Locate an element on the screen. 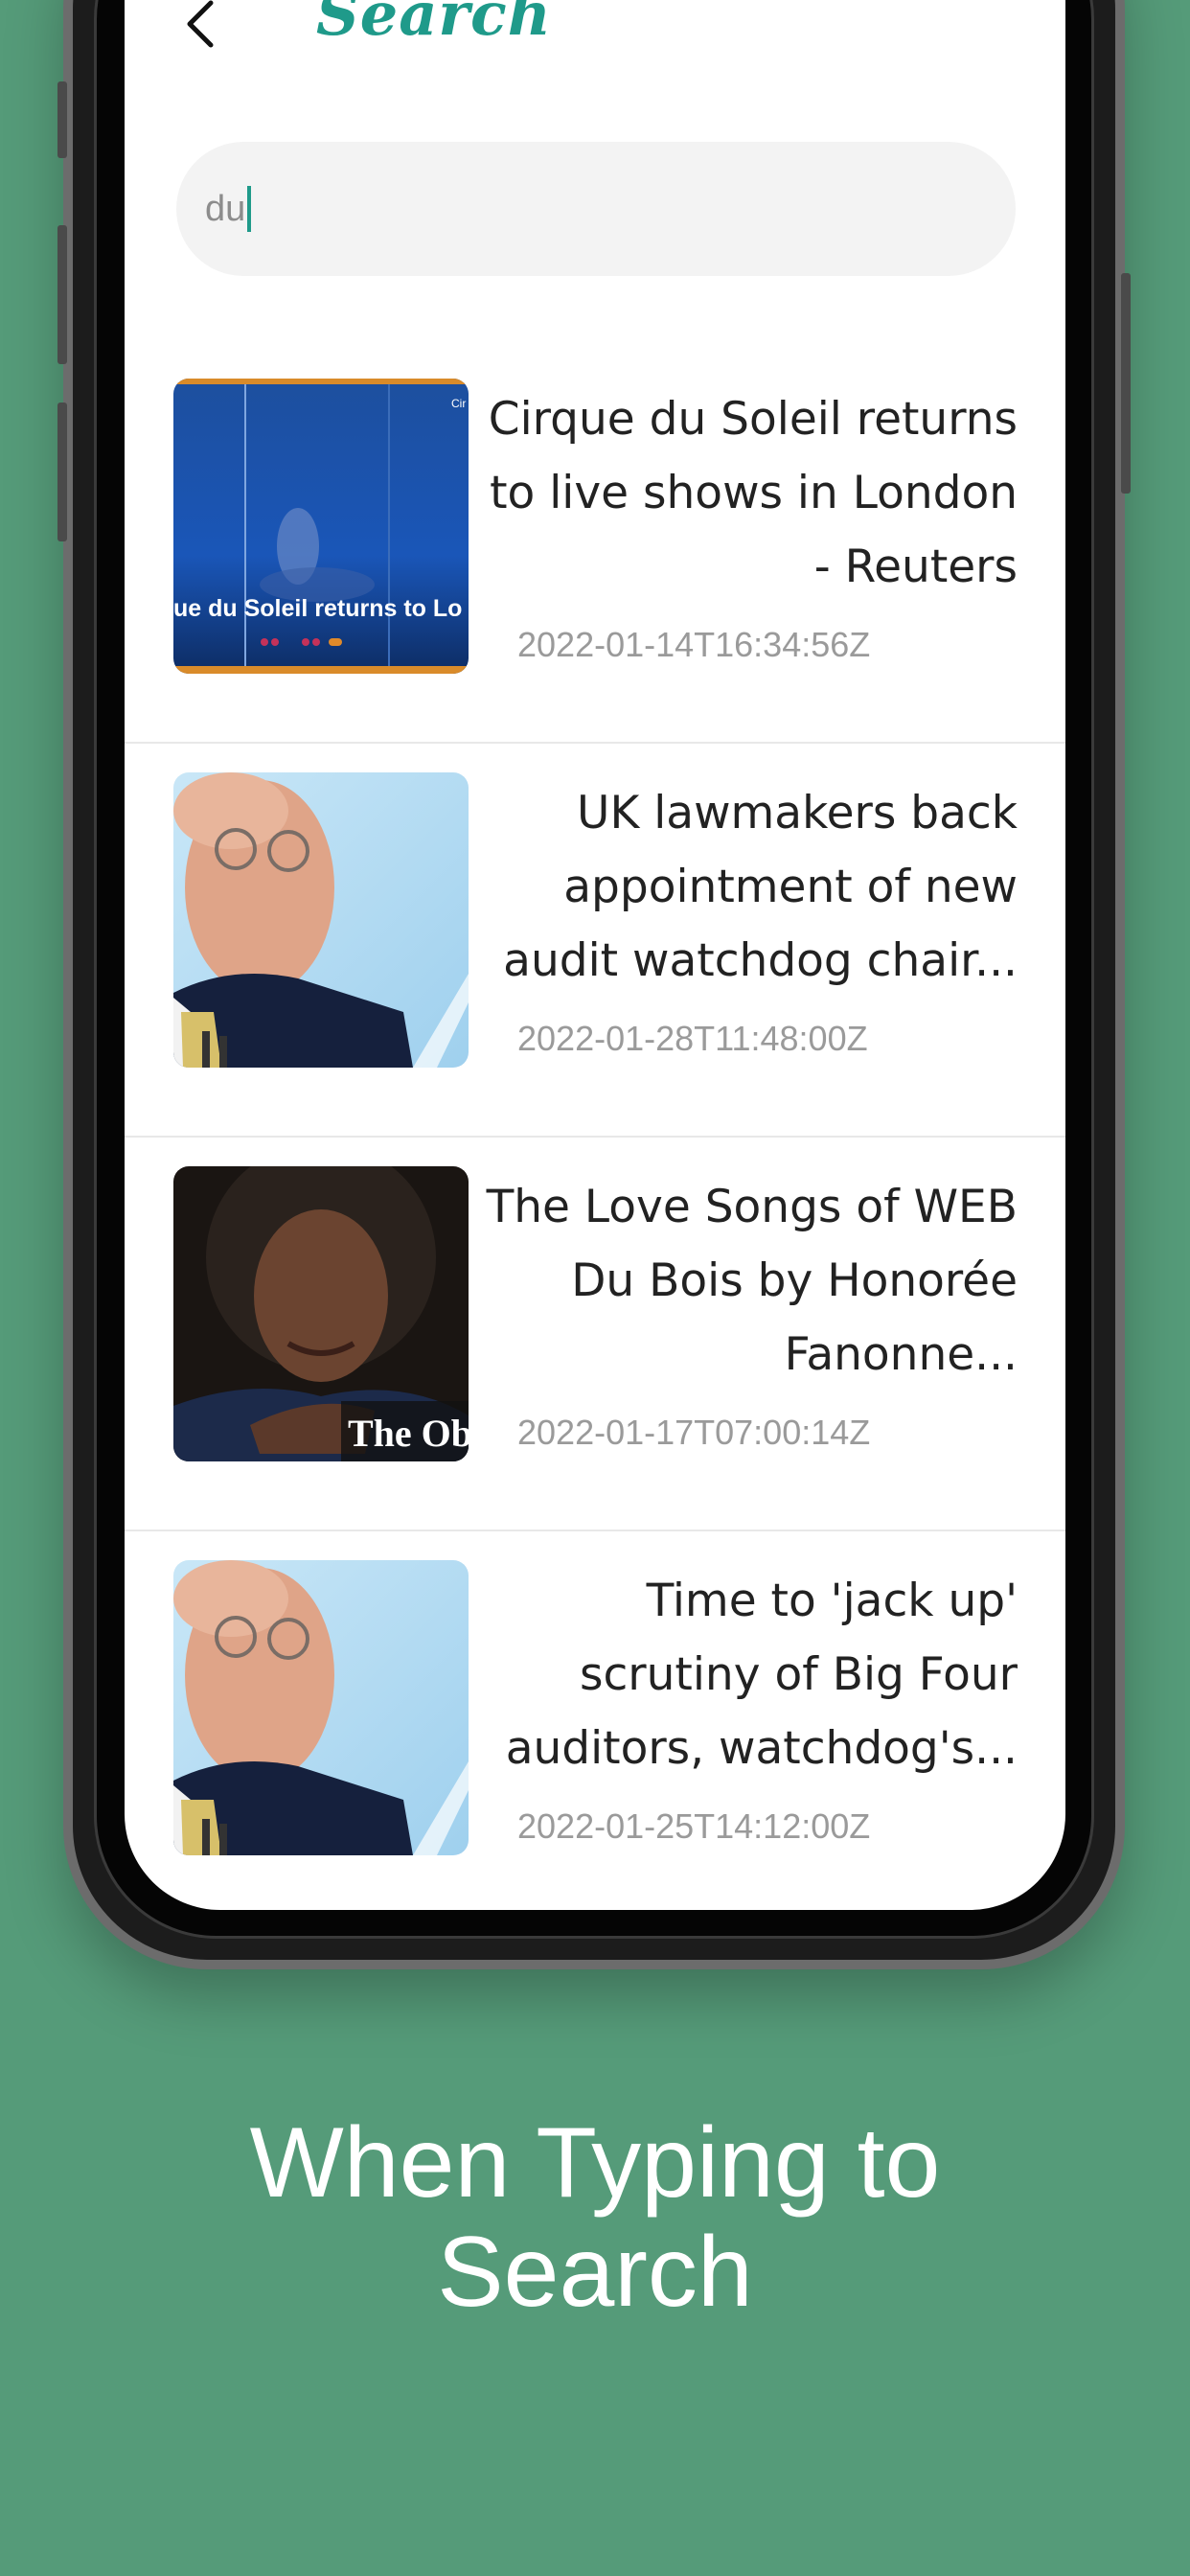 This screenshot has width=1190, height=2576. phone-side-button is located at coordinates (62, 120).